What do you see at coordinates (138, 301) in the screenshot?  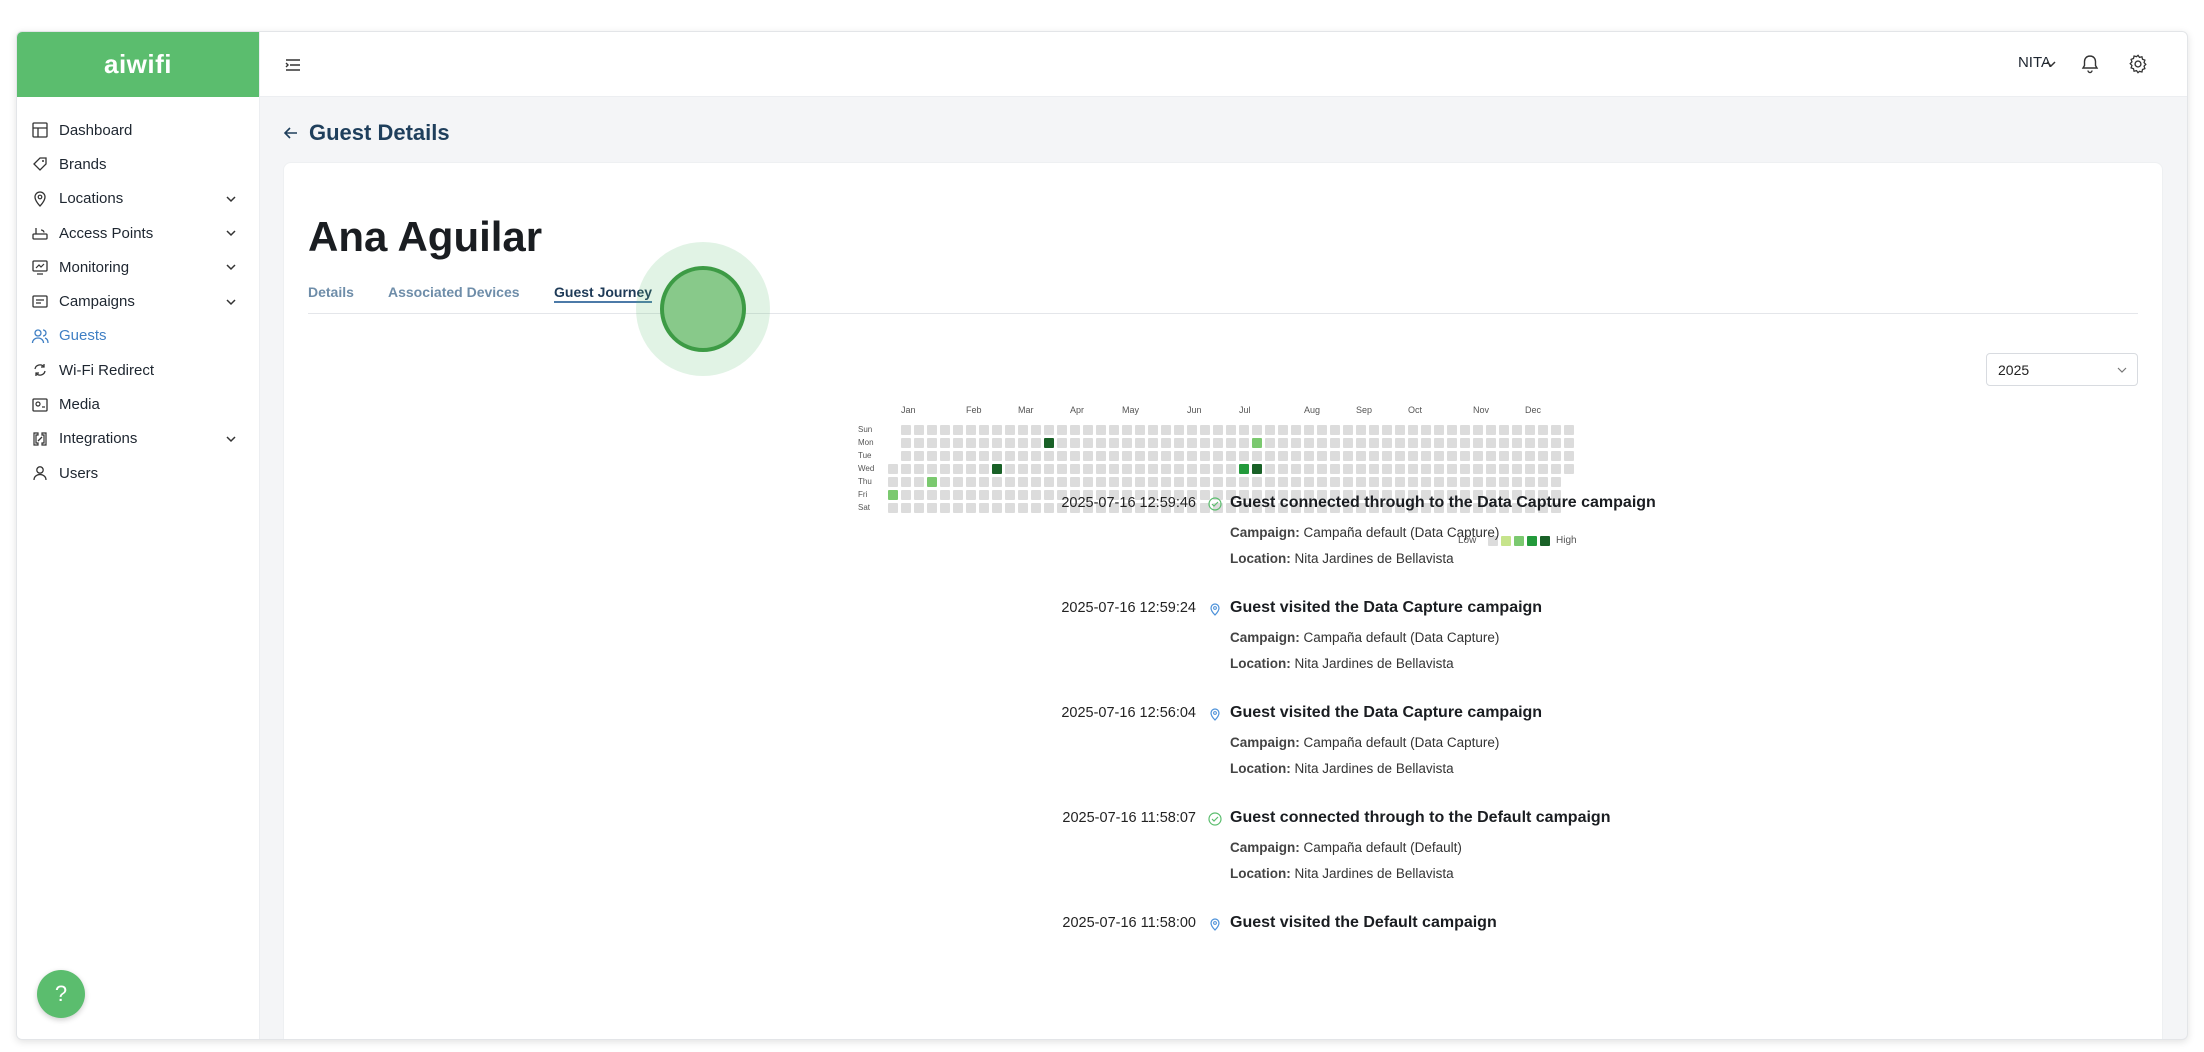 I see `sidebar-item-campaigns: Campaigns` at bounding box center [138, 301].